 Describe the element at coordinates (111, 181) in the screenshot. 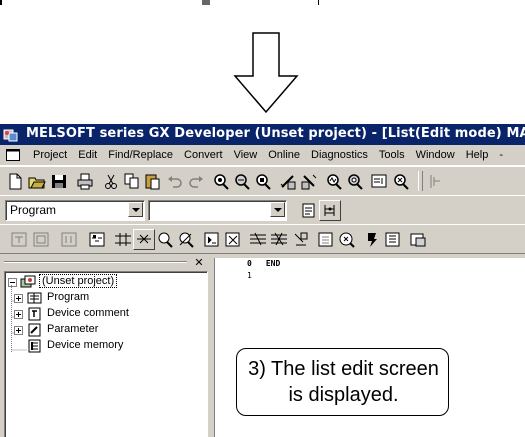

I see `cut-icon` at that location.